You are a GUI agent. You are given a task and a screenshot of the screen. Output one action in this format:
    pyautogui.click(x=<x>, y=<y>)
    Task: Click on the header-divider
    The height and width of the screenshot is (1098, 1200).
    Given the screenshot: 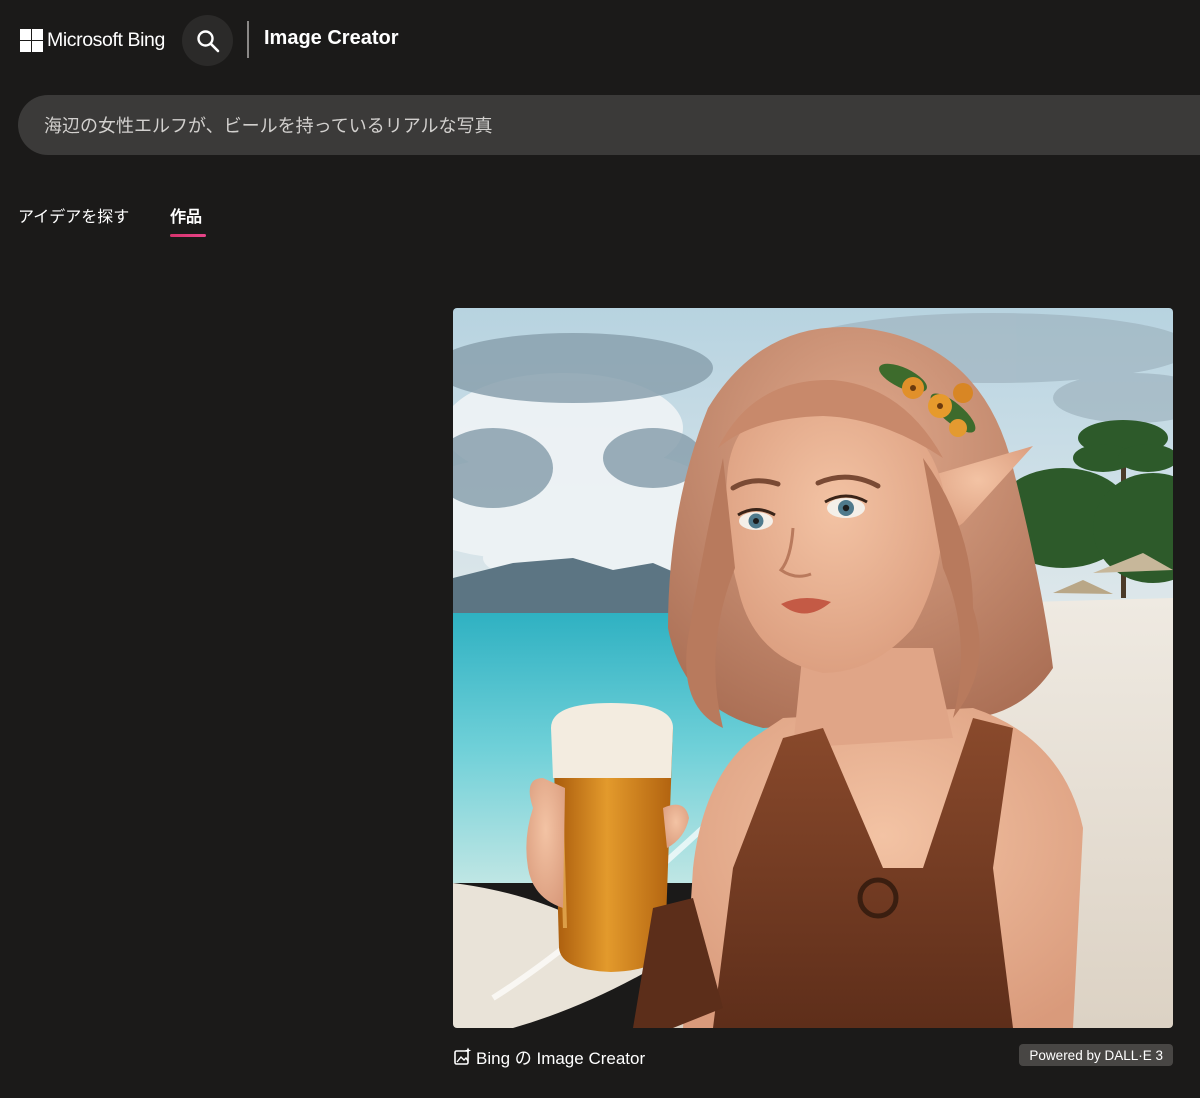 What is the action you would take?
    pyautogui.click(x=248, y=39)
    